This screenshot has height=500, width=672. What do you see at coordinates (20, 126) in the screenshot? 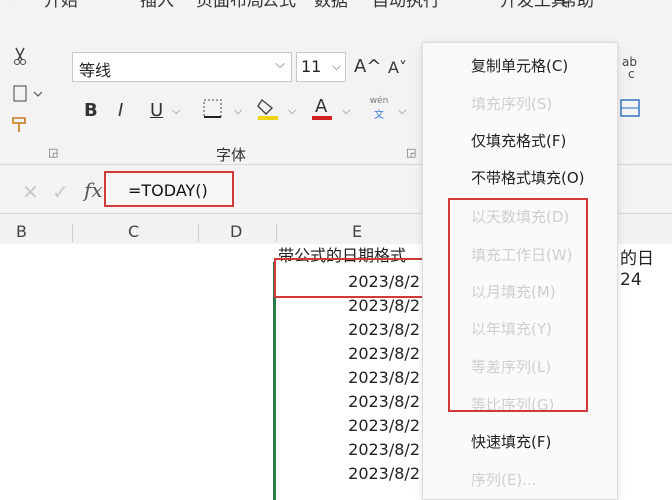
I see `format-painter-icon` at bounding box center [20, 126].